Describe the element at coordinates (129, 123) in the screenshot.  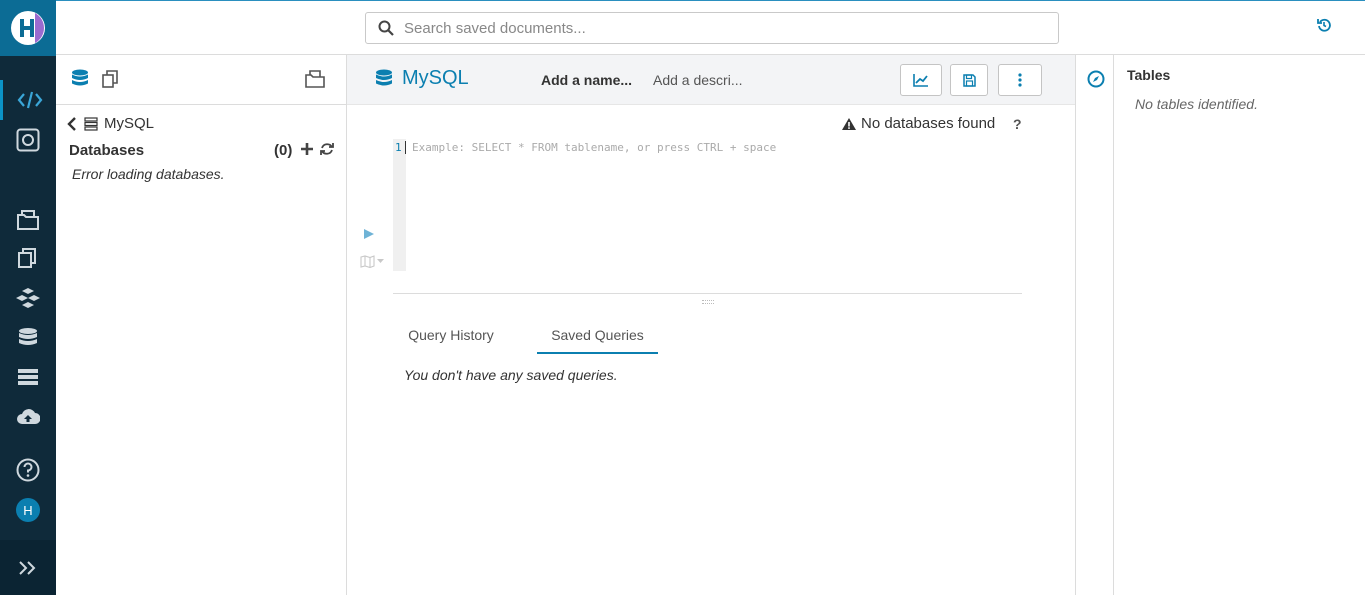
I see `breadcrumb-label: MySQL` at that location.